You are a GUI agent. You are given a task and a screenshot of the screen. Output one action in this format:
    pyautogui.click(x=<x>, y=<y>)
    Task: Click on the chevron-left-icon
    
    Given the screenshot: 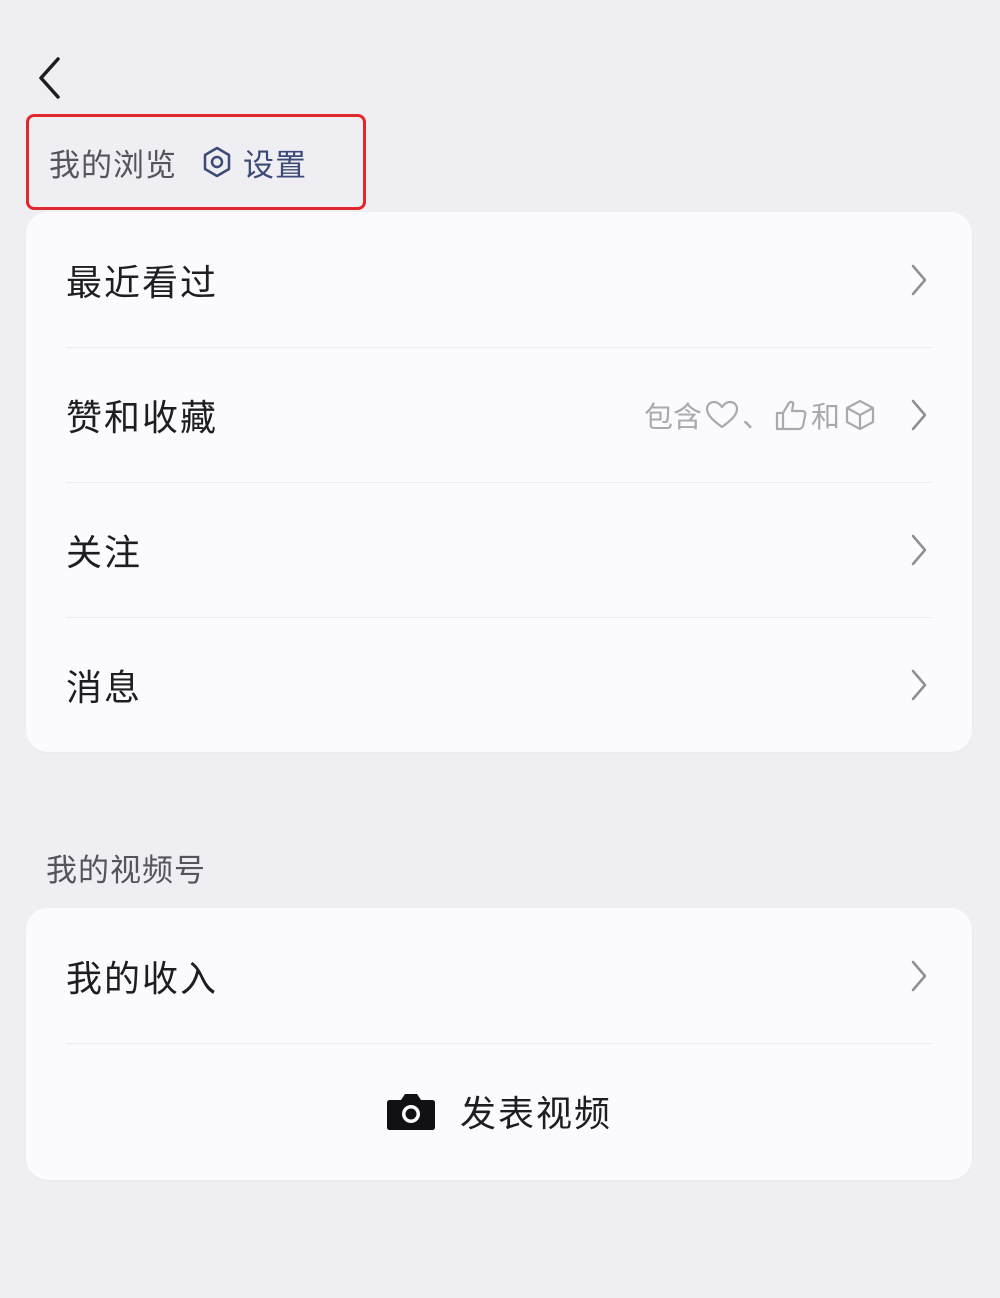 What is the action you would take?
    pyautogui.click(x=49, y=78)
    